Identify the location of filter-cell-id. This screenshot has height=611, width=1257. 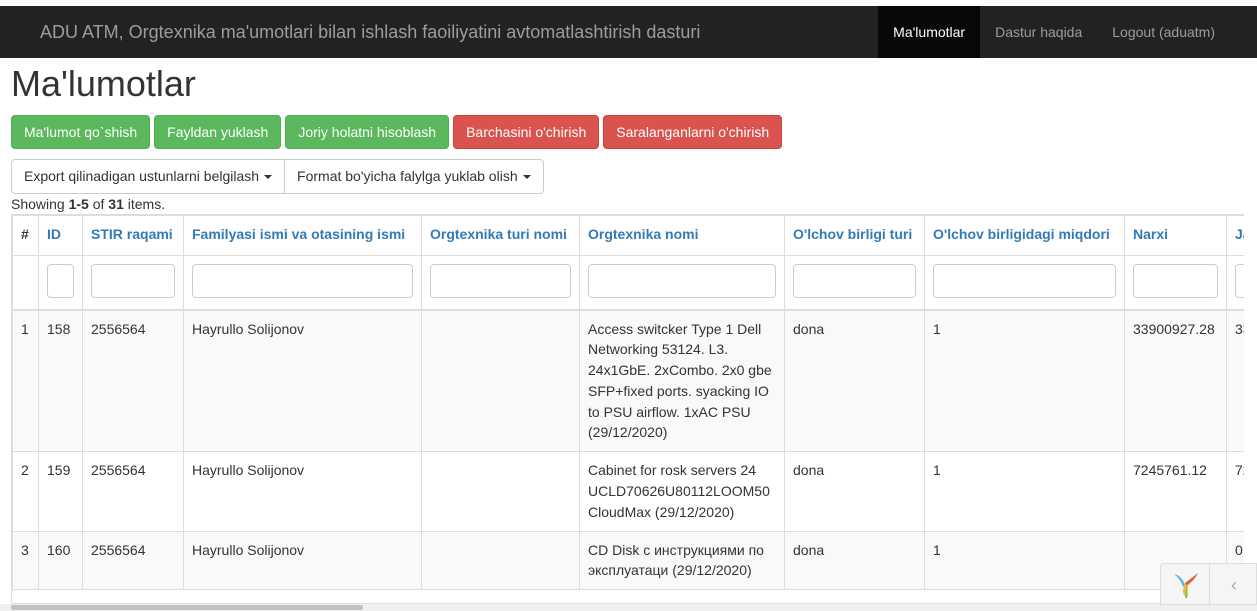
(60, 283).